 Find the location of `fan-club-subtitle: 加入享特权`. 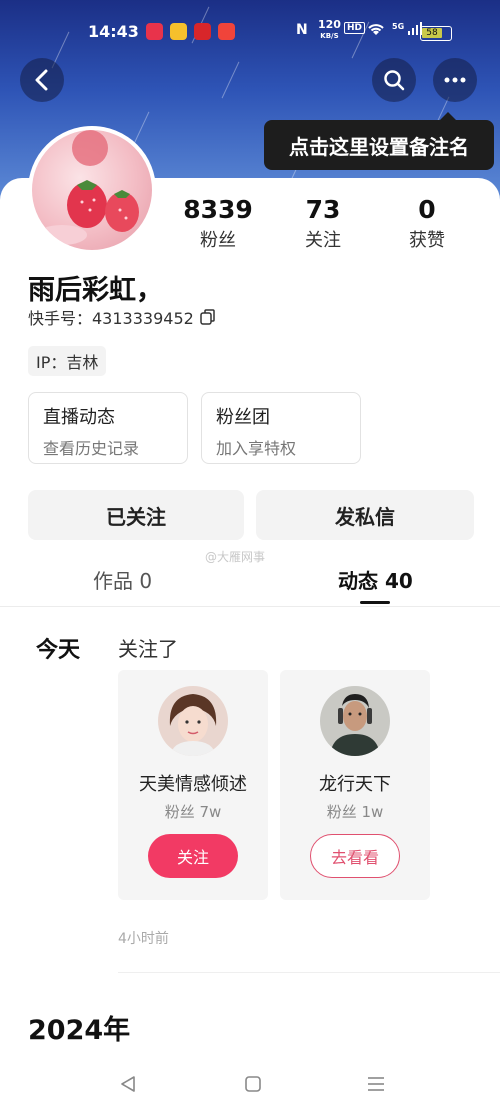

fan-club-subtitle: 加入享特权 is located at coordinates (256, 448).